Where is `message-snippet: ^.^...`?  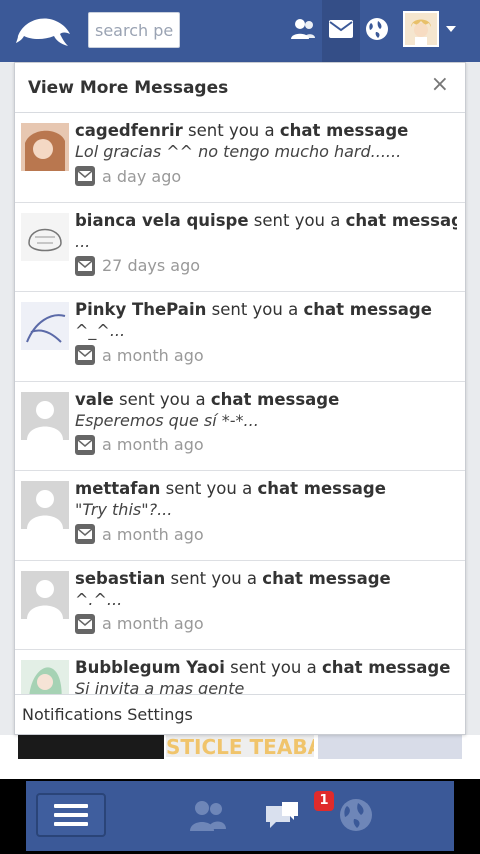
message-snippet: ^.^... is located at coordinates (99, 599).